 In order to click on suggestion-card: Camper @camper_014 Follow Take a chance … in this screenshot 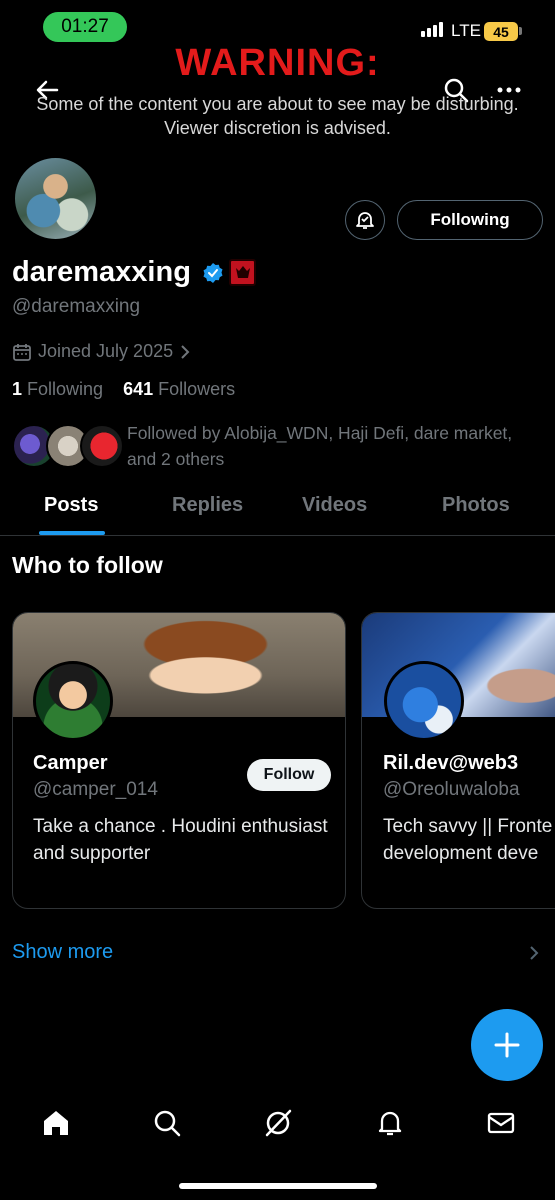, I will do `click(179, 760)`.